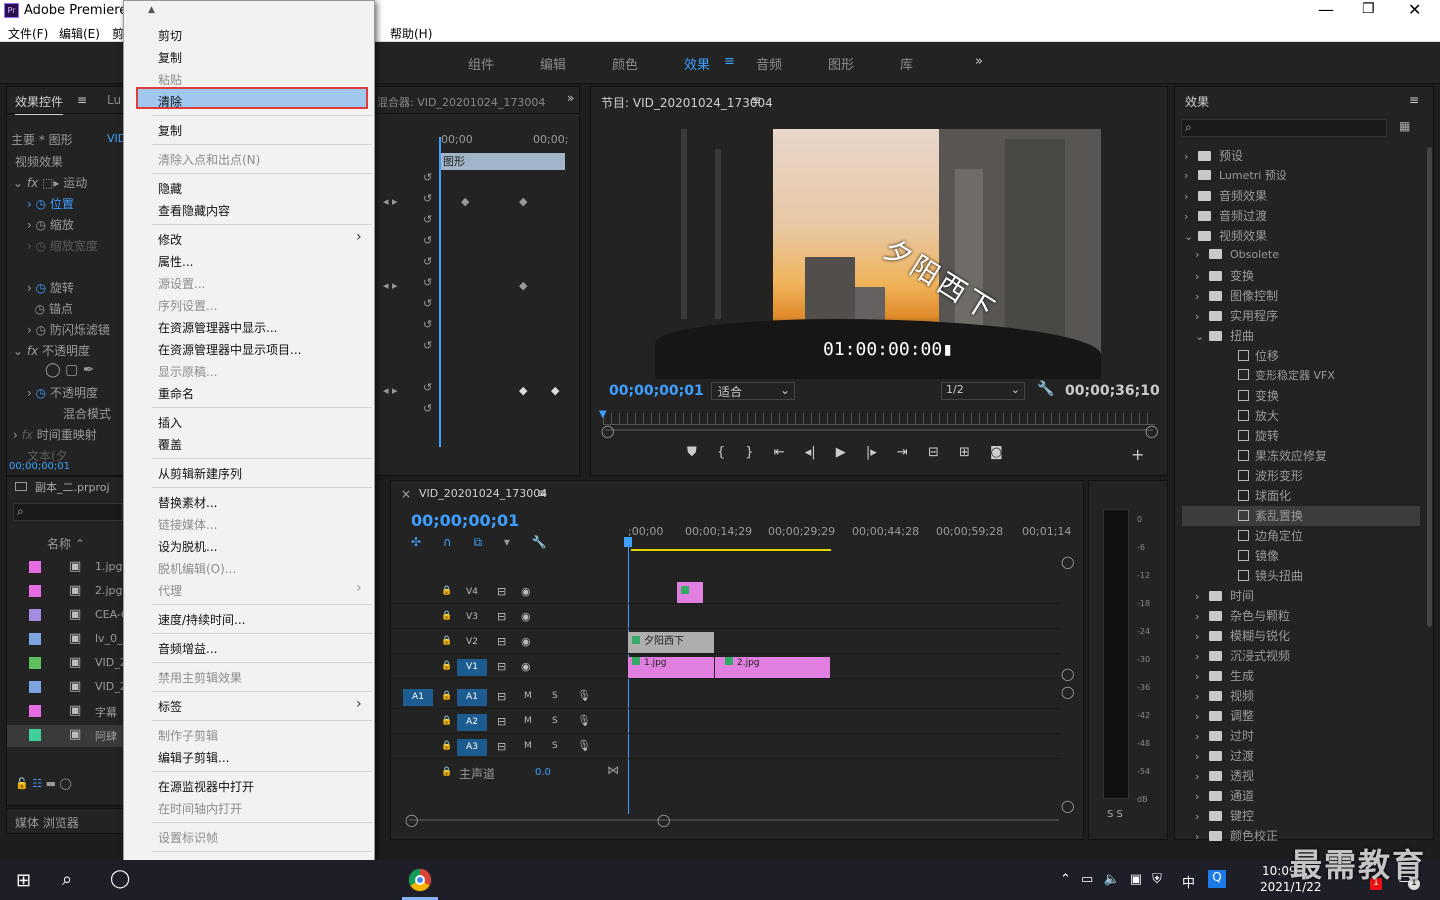  I want to click on program-zoom-bar, so click(879, 430).